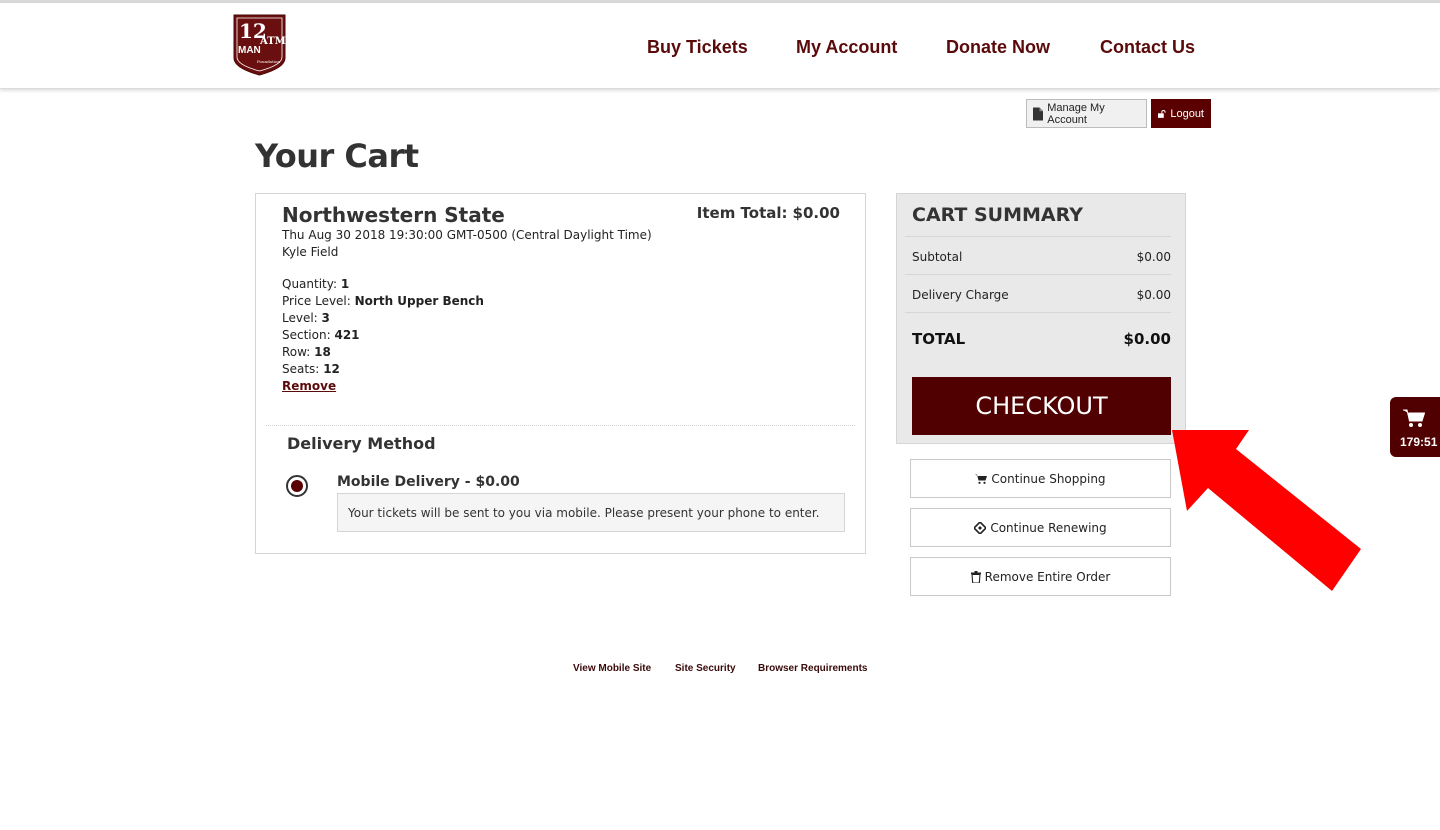  Describe the element at coordinates (1266, 510) in the screenshot. I see `pointer-arrow-icon` at that location.